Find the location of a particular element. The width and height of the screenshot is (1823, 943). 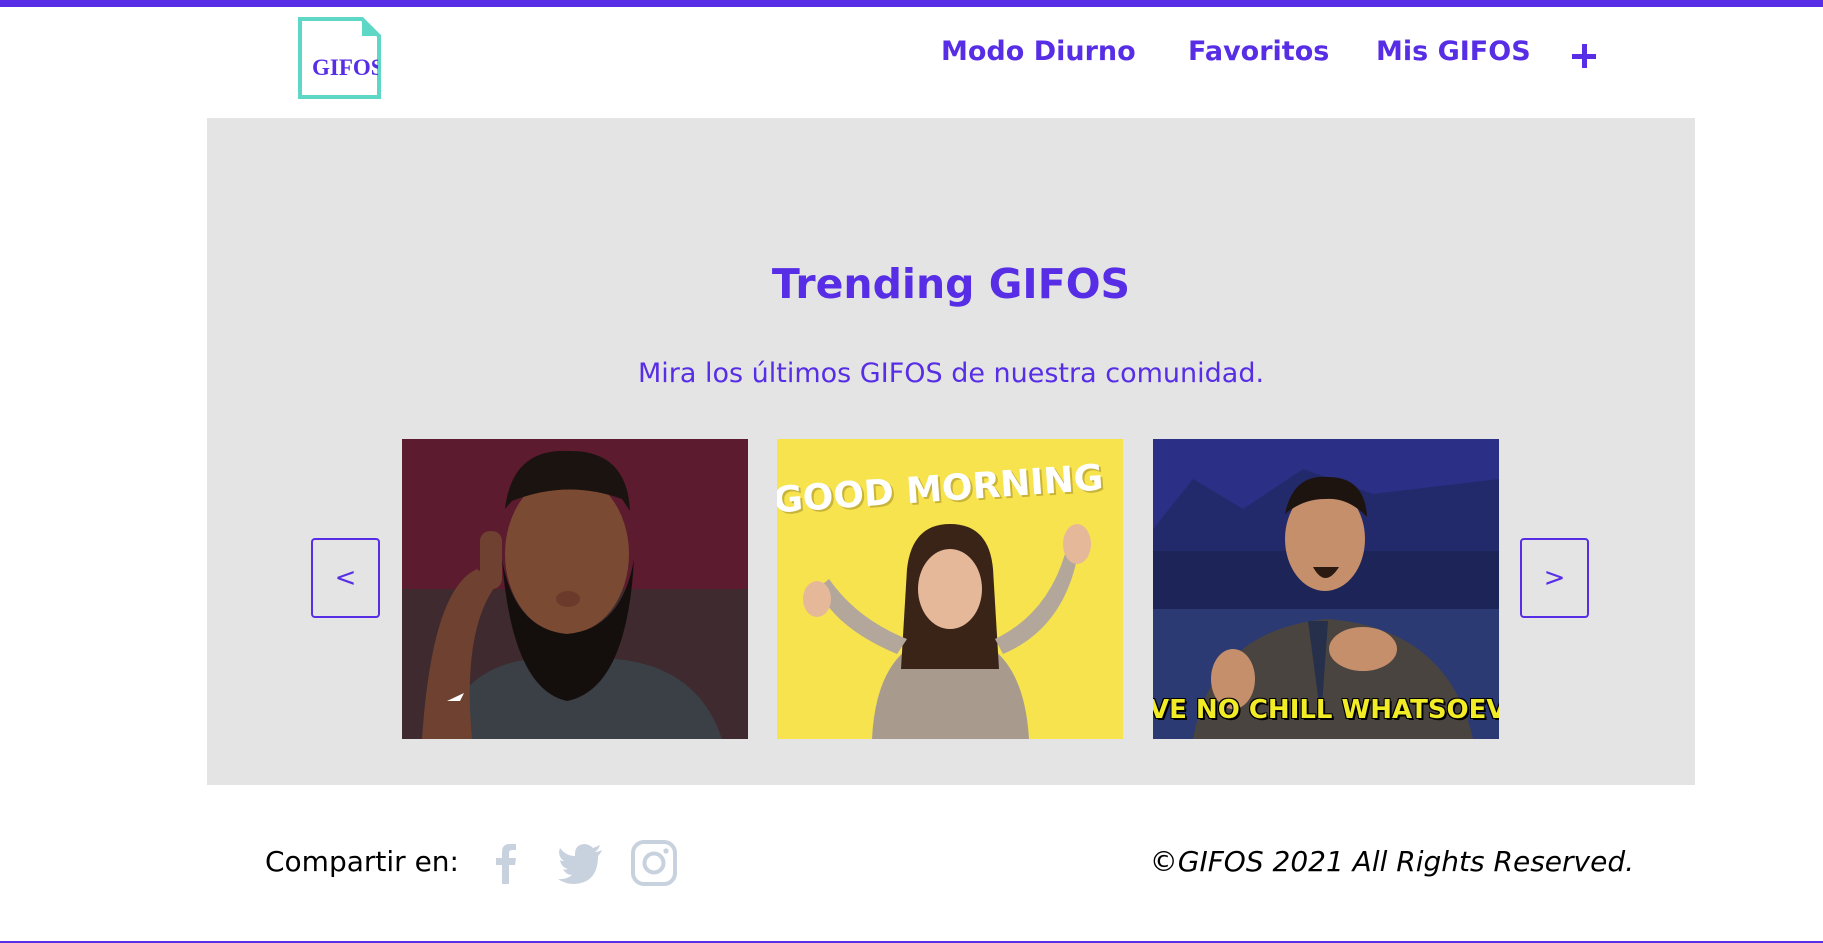

gif-3-image is located at coordinates (1326, 589).